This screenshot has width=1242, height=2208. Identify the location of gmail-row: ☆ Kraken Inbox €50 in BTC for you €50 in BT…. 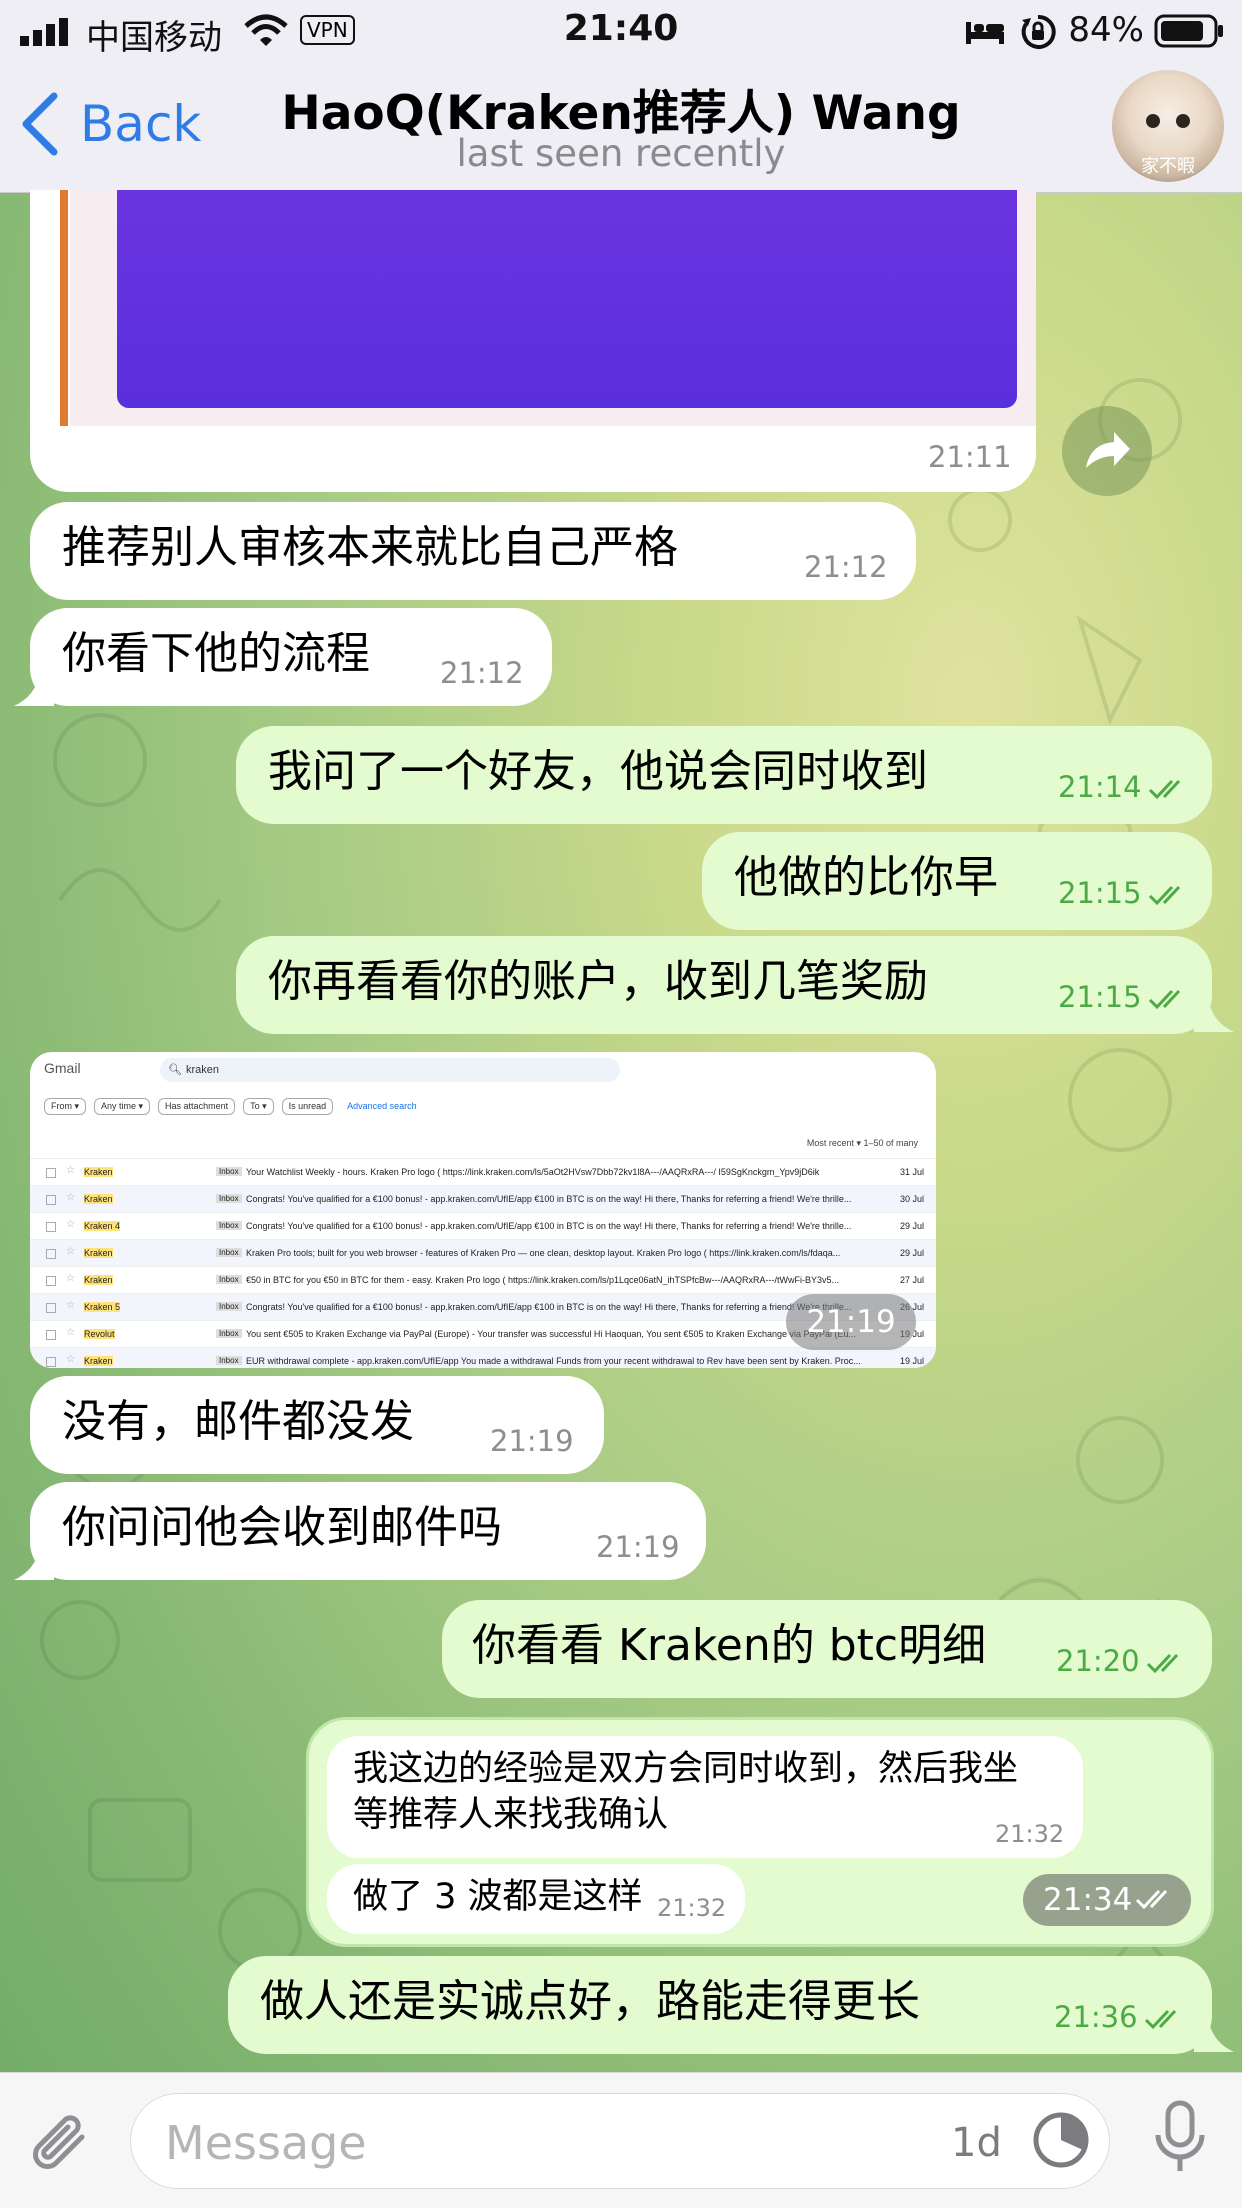
(483, 1279).